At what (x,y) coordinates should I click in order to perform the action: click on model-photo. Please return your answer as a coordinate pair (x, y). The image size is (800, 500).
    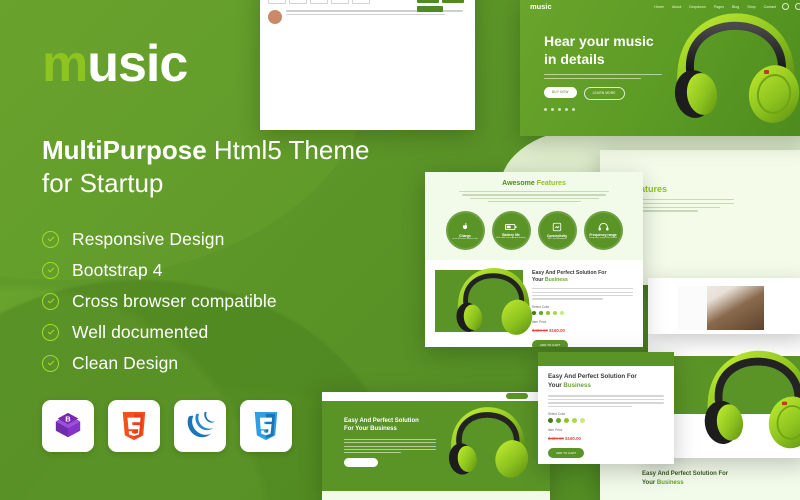
    Looking at the image, I should click on (721, 308).